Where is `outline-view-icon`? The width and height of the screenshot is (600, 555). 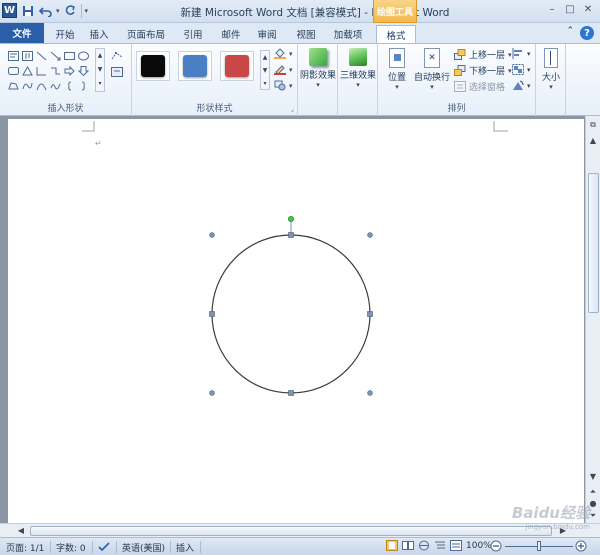
outline-view-icon is located at coordinates (440, 547).